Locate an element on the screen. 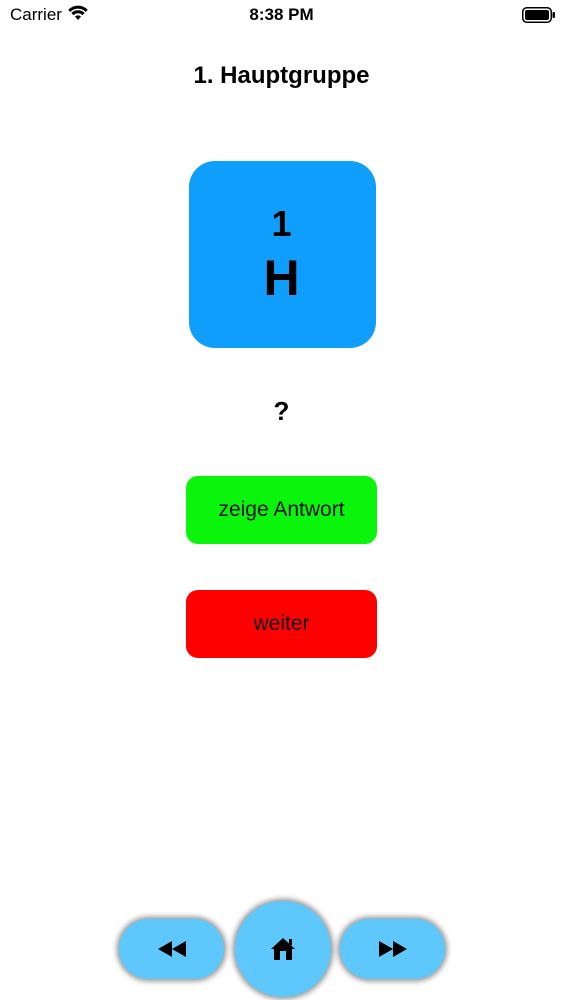 The image size is (563, 1000). home-icon is located at coordinates (283, 949).